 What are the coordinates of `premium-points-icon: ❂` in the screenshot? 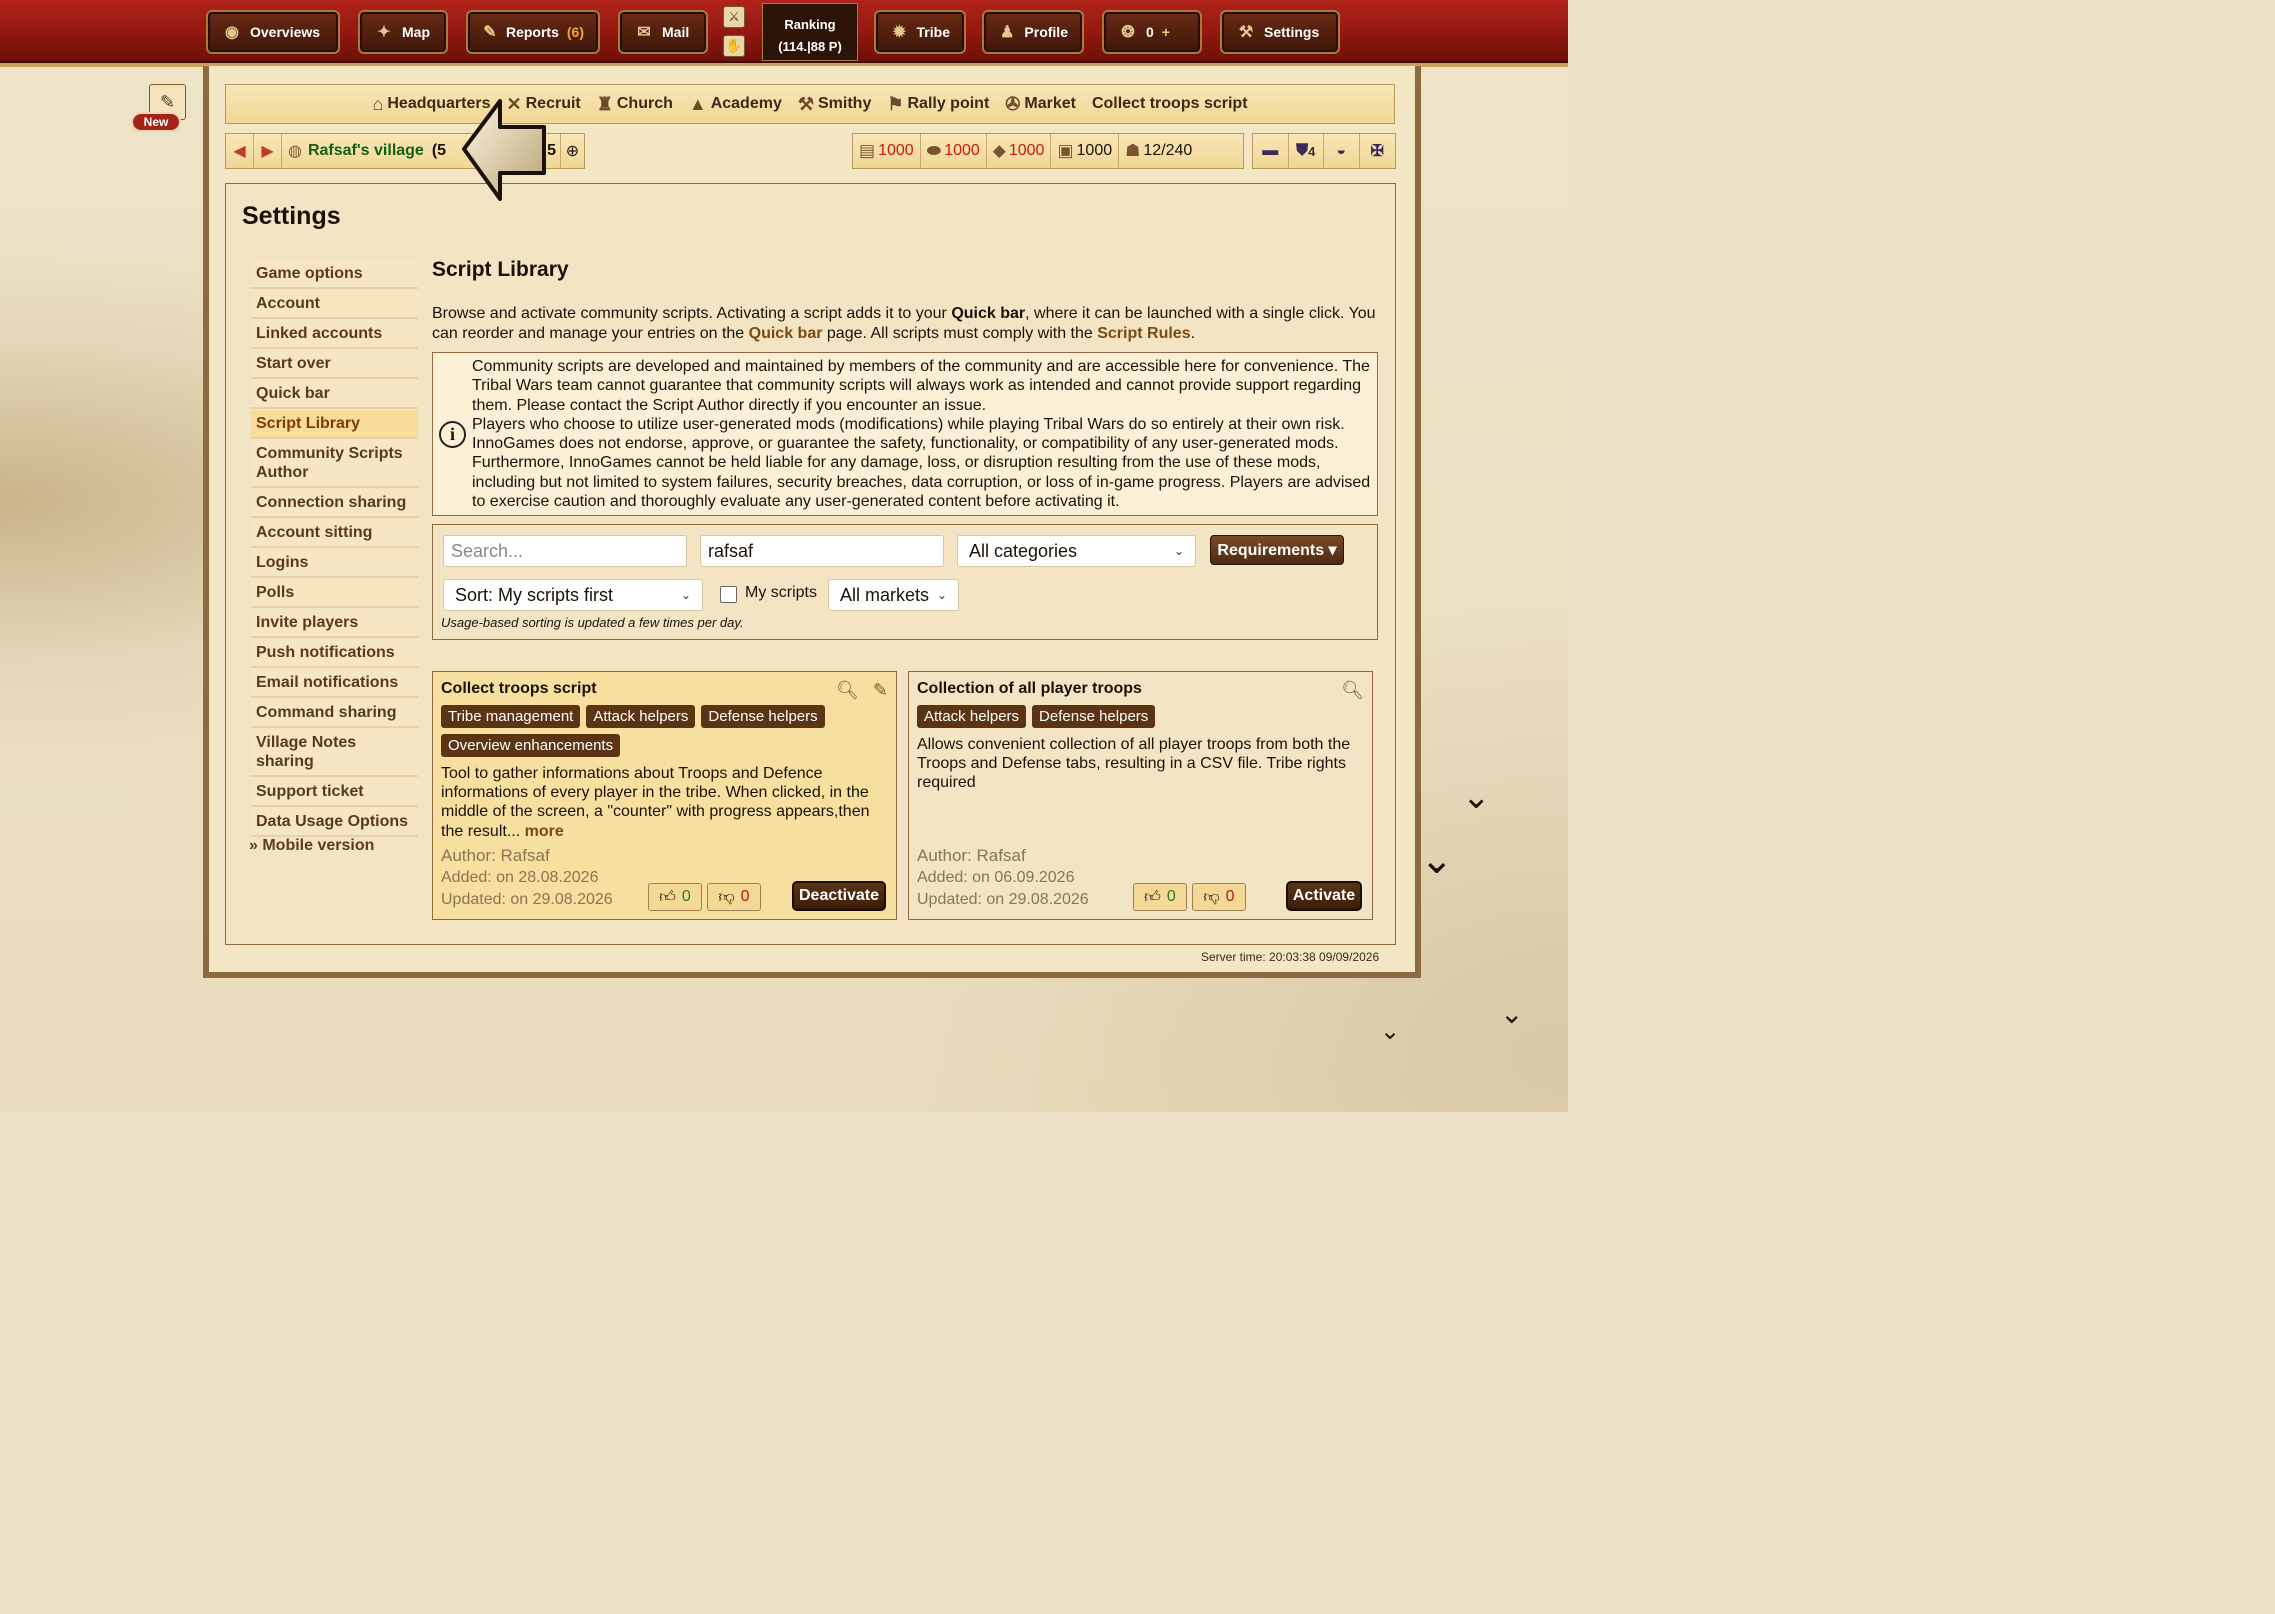 It's located at (1128, 32).